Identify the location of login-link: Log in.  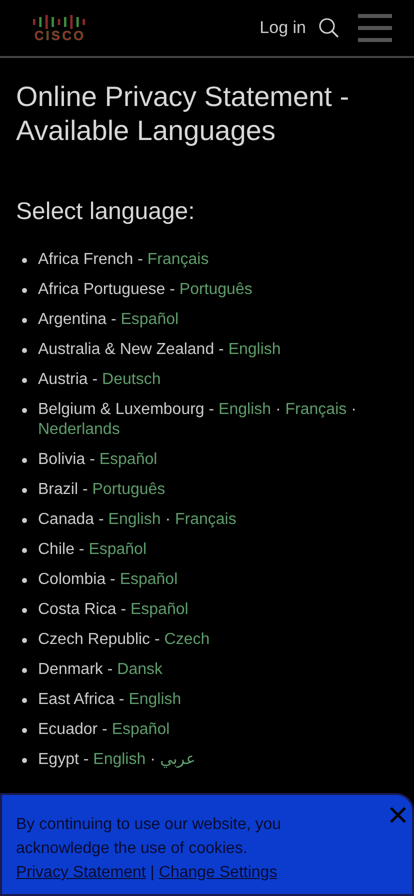
(283, 28).